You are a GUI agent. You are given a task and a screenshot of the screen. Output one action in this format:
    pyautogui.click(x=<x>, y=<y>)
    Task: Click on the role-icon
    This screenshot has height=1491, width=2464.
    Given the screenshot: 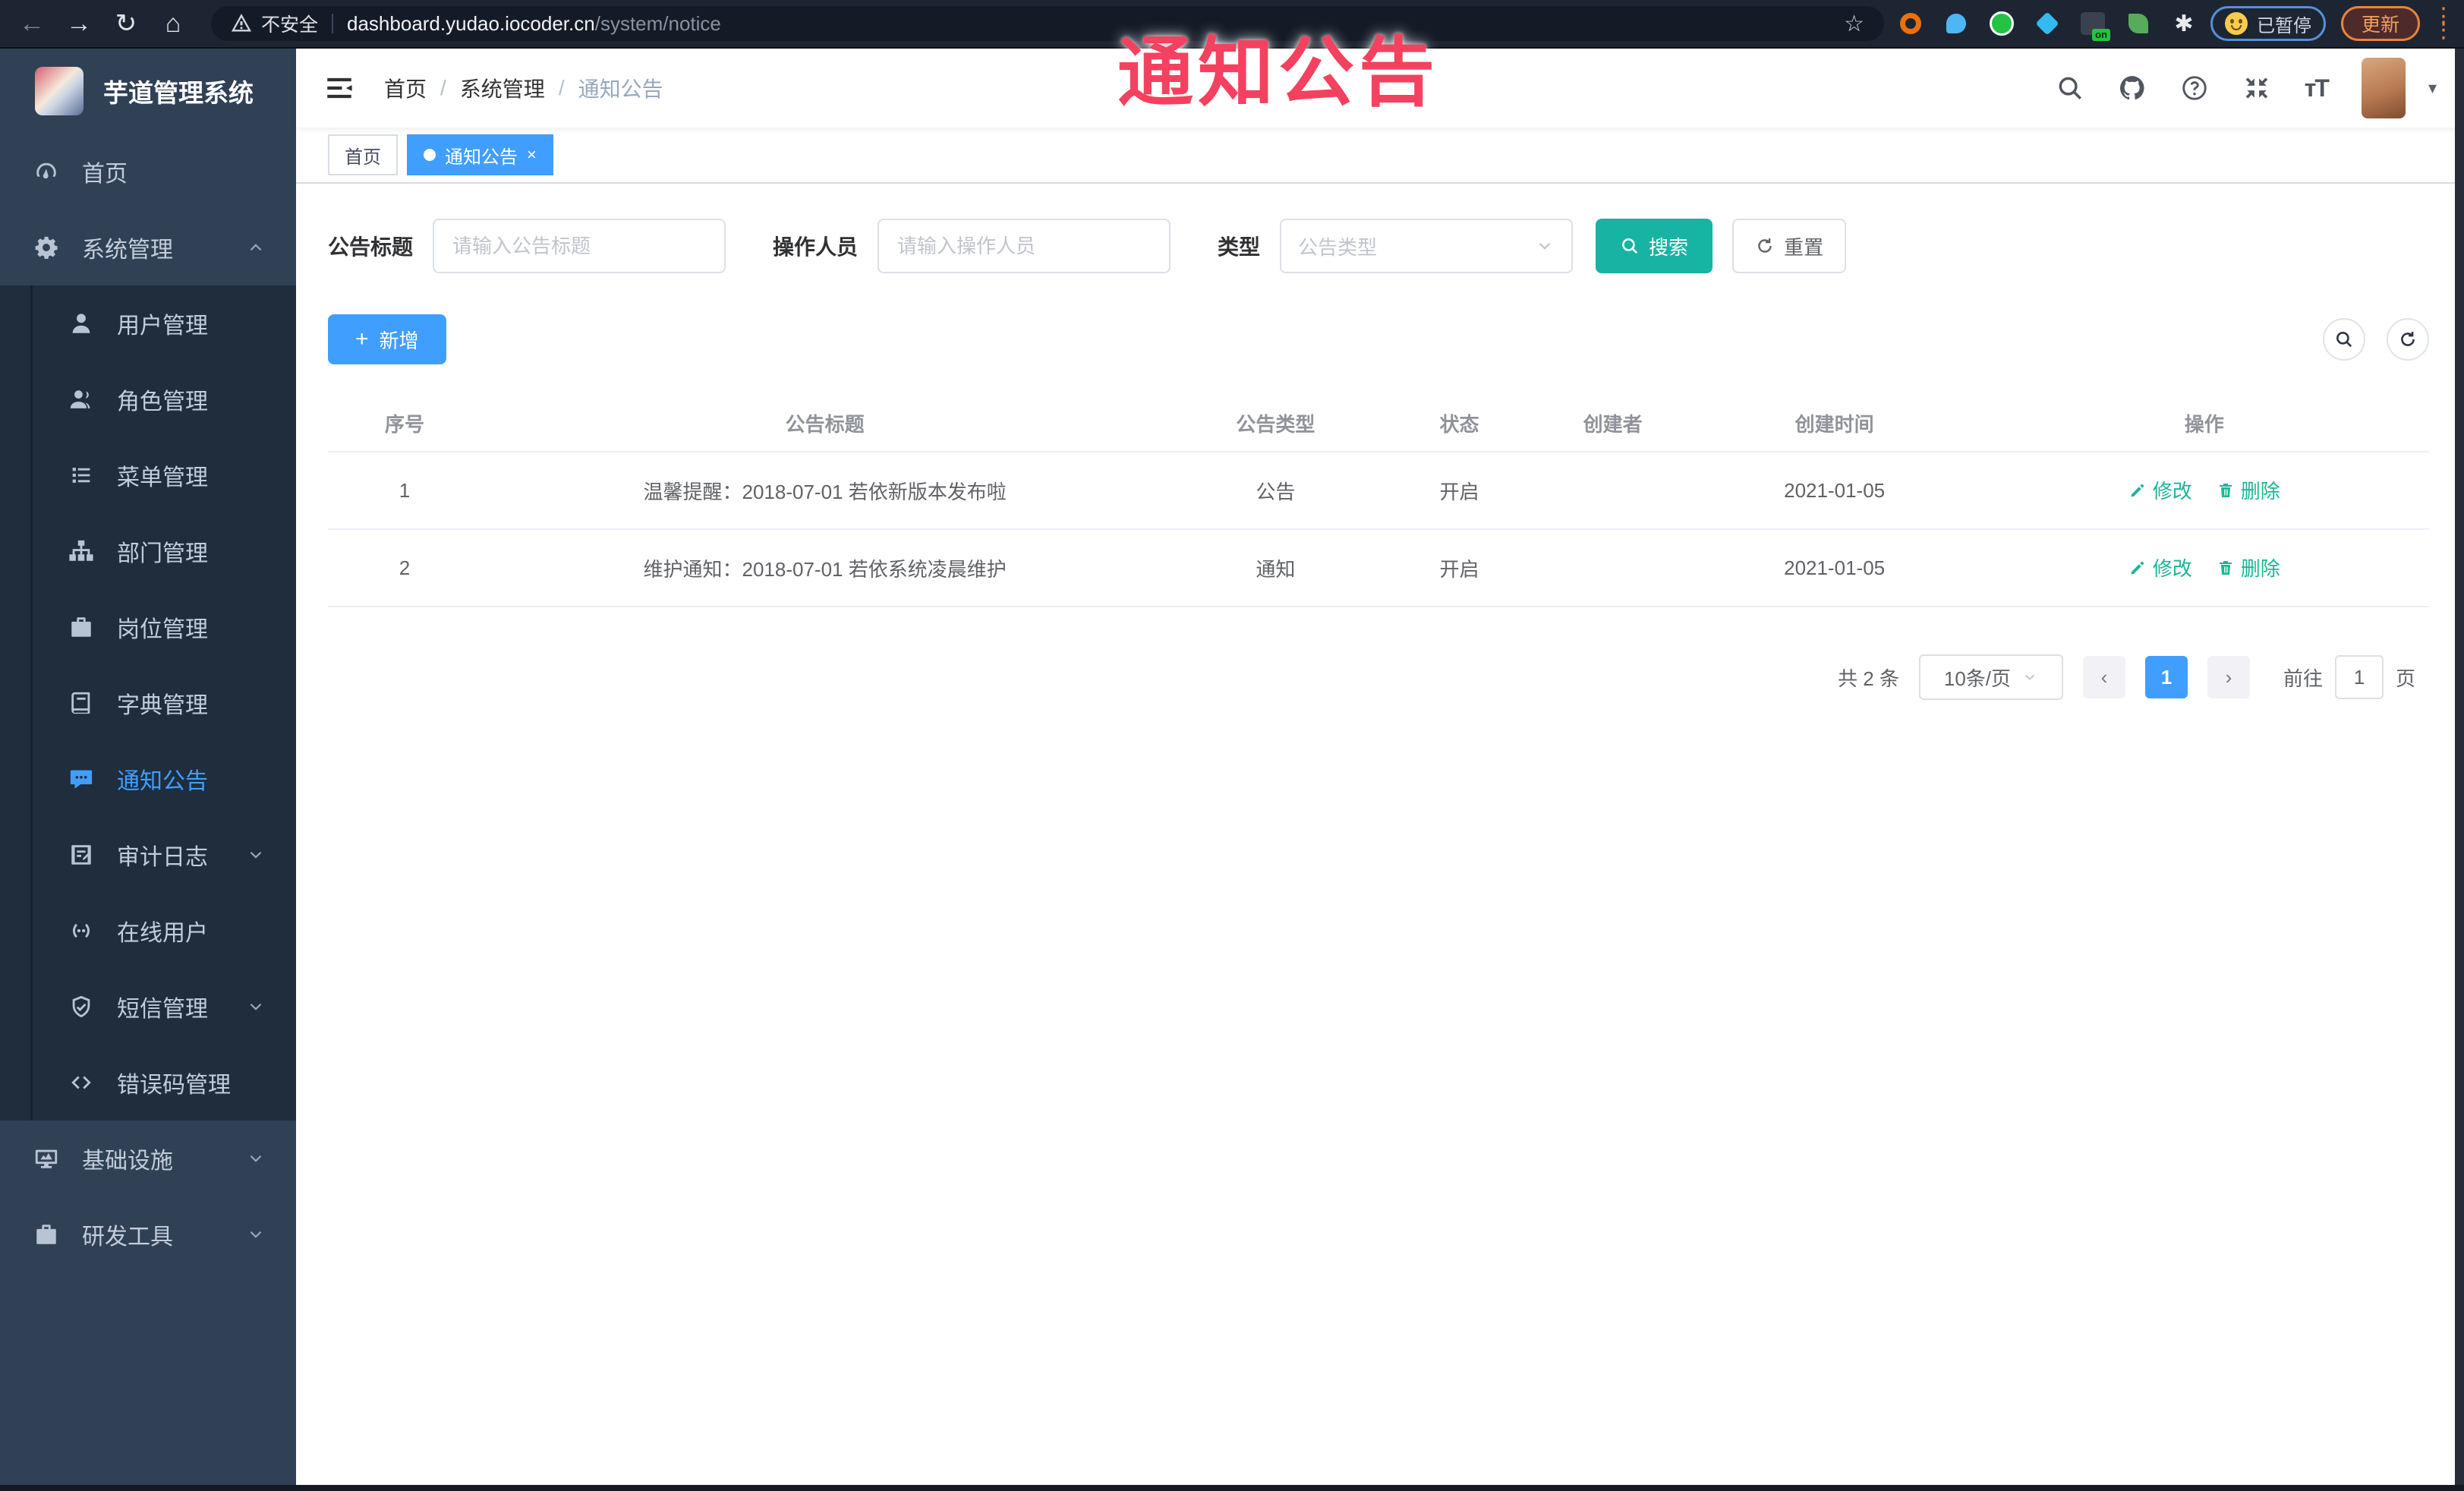 What is the action you would take?
    pyautogui.click(x=81, y=399)
    